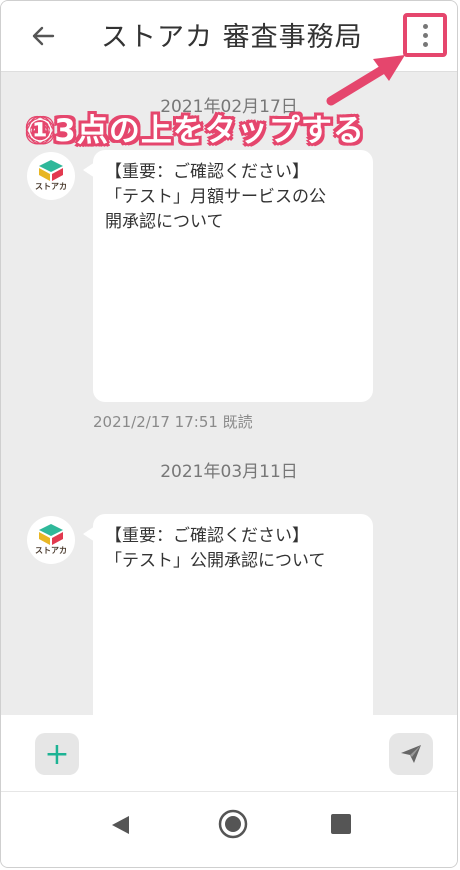  I want to click on avatar: ストアカ, so click(51, 540).